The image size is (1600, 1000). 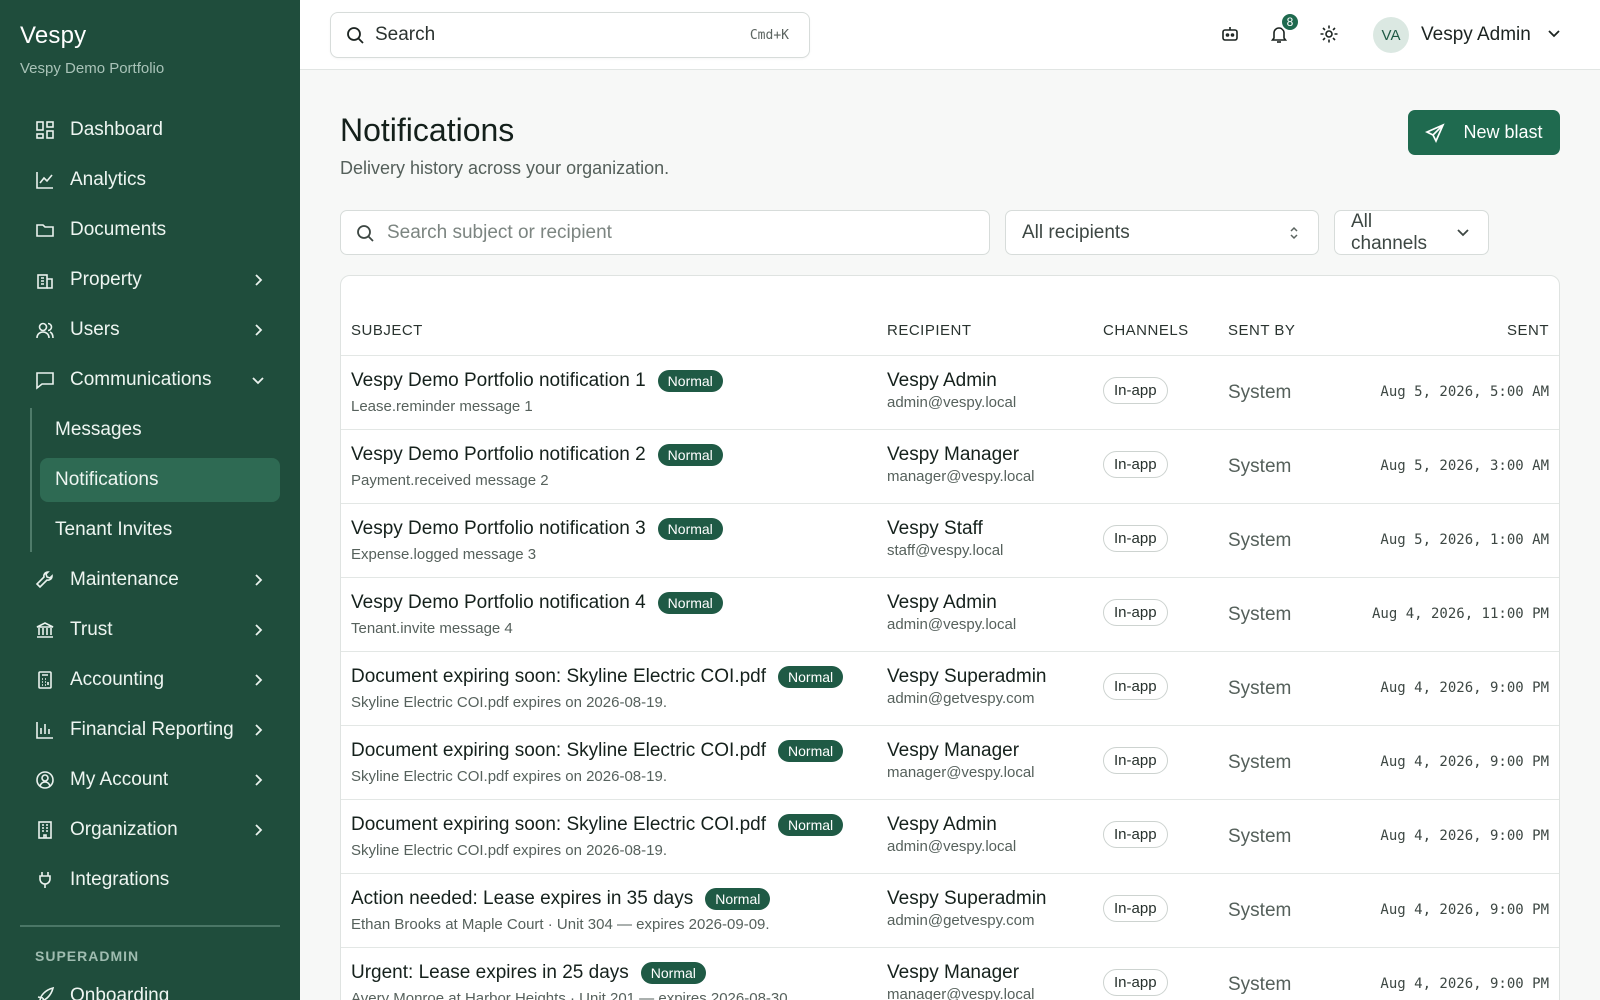 I want to click on sidebar-item-organization: Organization, so click(x=150, y=830).